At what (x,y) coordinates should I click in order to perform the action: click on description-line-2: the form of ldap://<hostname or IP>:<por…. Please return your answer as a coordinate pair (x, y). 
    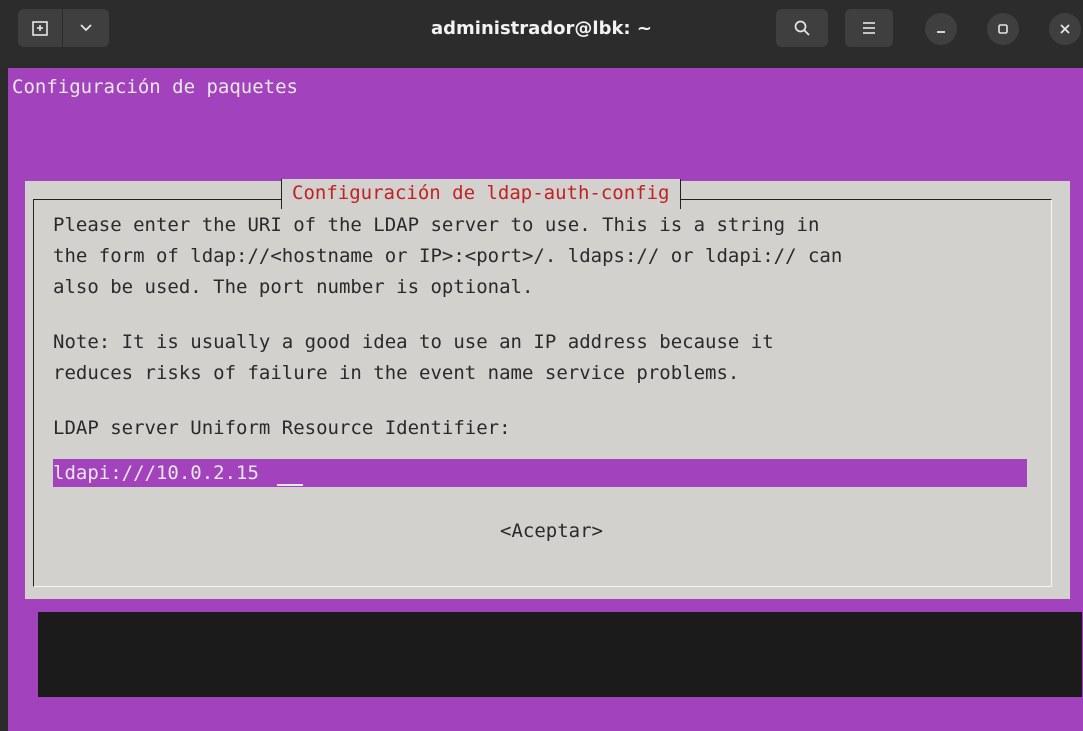
    Looking at the image, I should click on (448, 256).